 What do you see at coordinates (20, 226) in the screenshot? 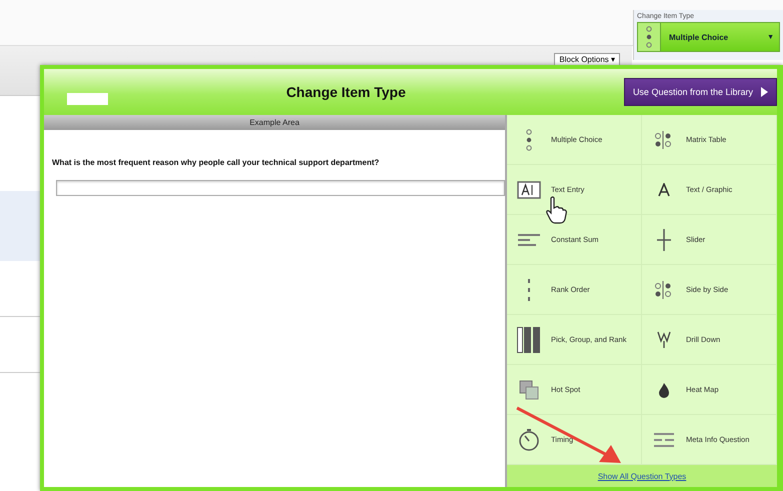
I see `row-background` at bounding box center [20, 226].